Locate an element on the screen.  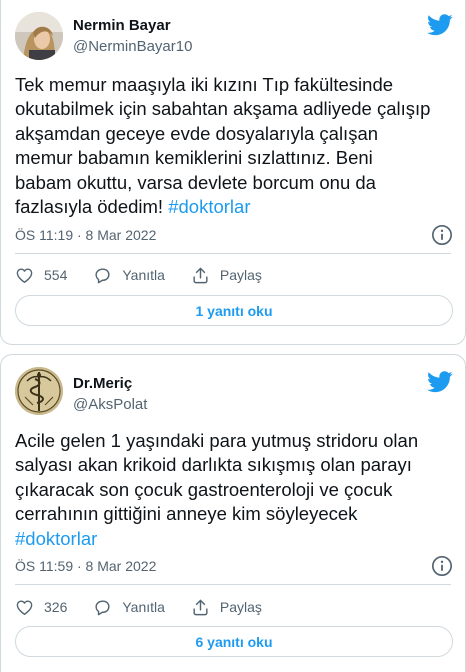
tweet-timestamp: ÖS 11:59 · 8 Mar 2022 is located at coordinates (85, 566).